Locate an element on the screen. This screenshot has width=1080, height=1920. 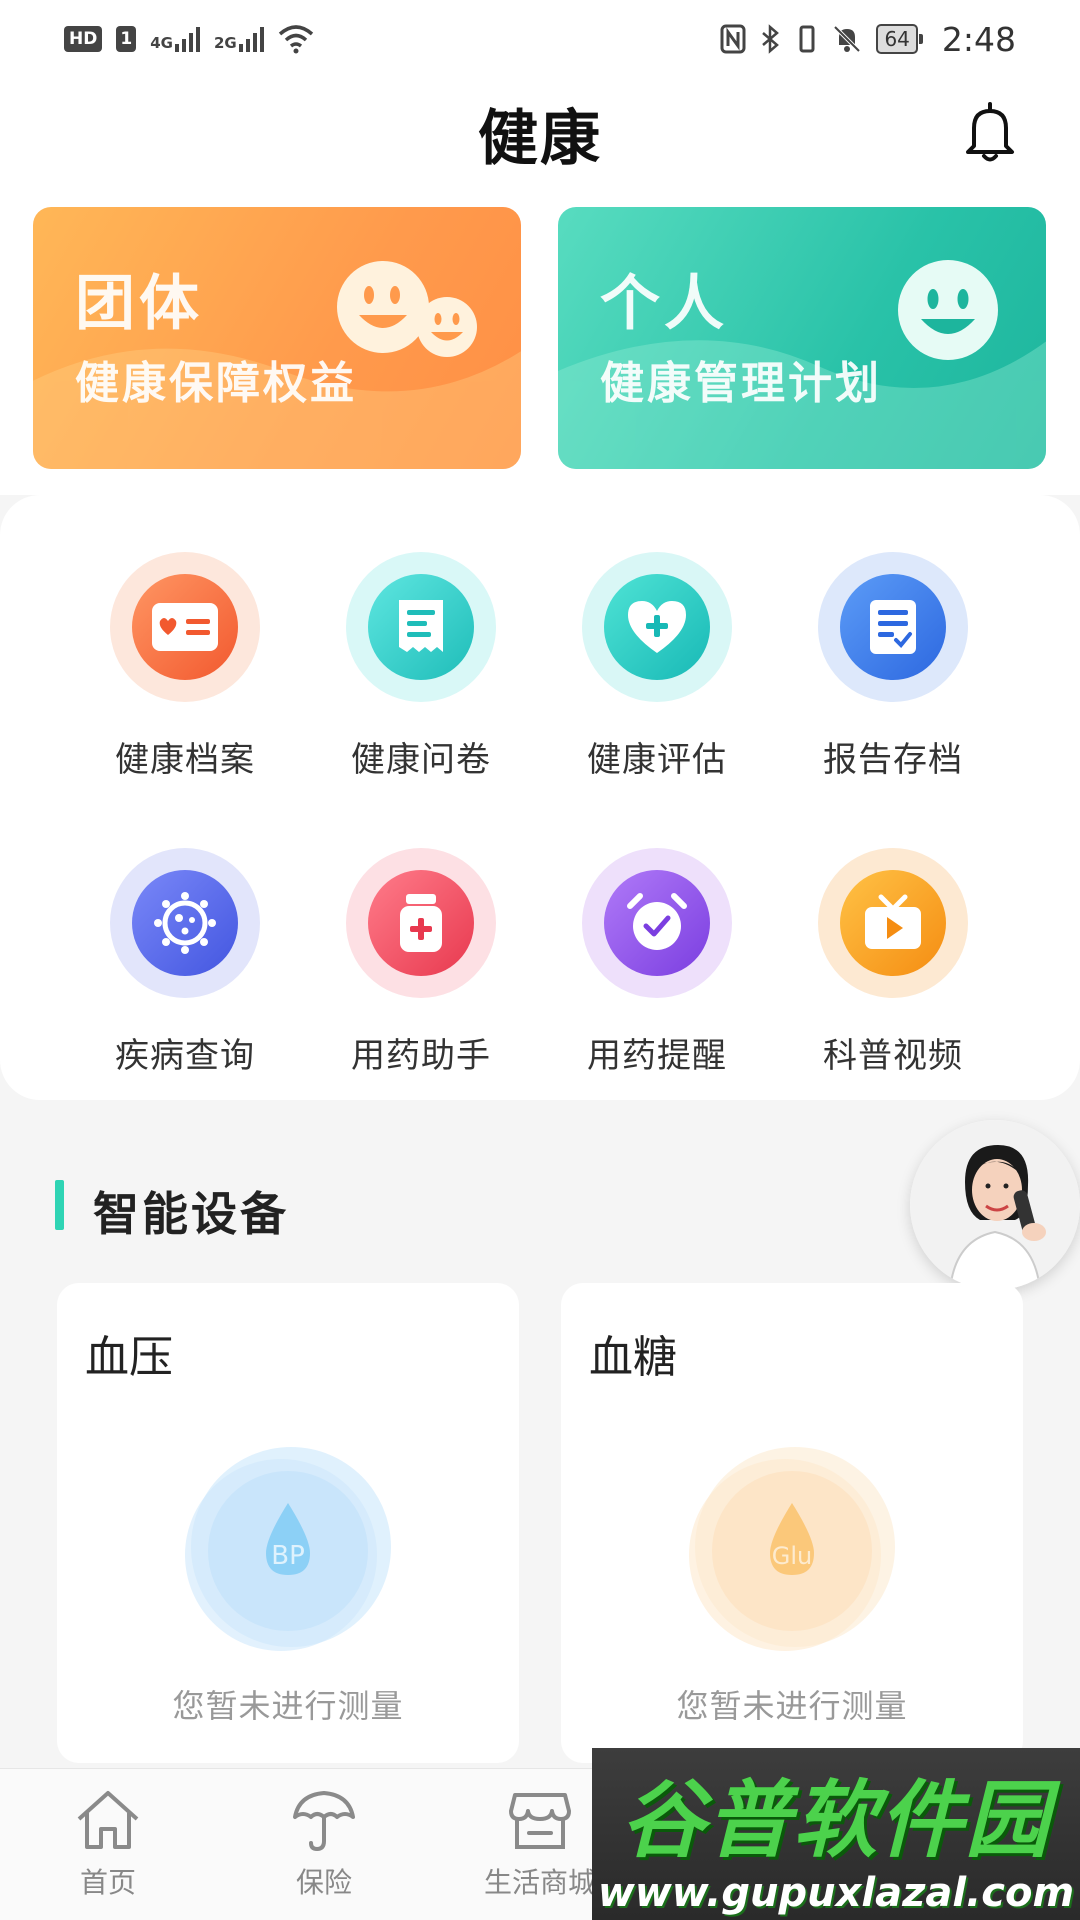
net-label-4g: 4G is located at coordinates (161, 43).